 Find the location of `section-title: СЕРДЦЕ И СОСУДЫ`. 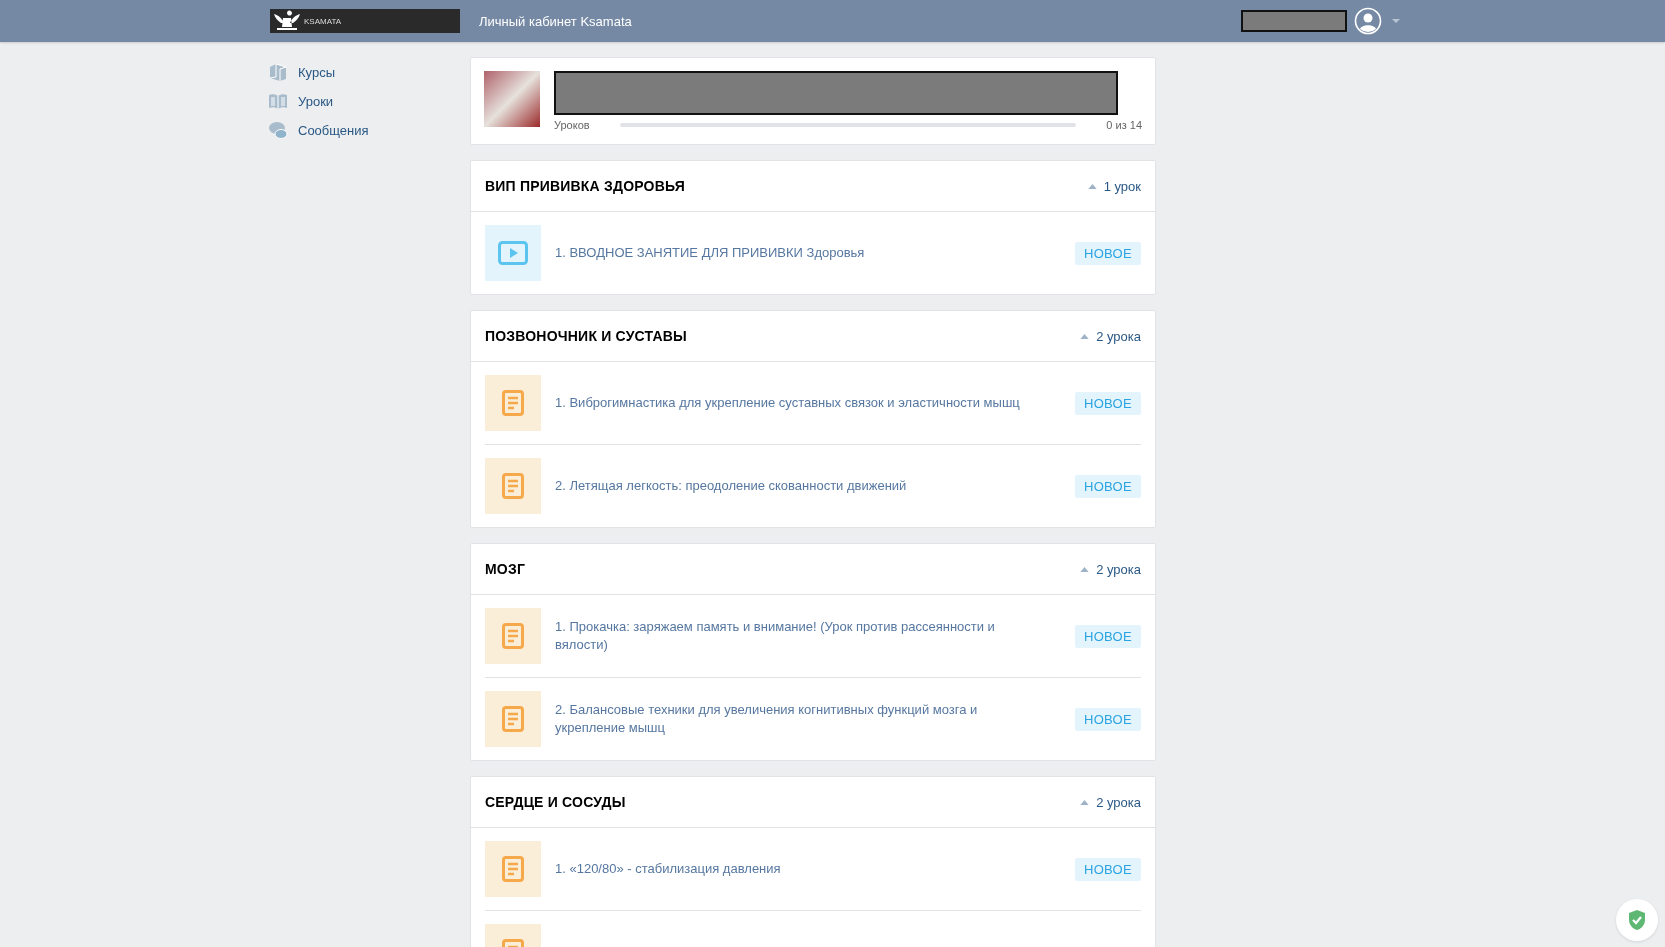

section-title: СЕРДЦЕ И СОСУДЫ is located at coordinates (555, 802).